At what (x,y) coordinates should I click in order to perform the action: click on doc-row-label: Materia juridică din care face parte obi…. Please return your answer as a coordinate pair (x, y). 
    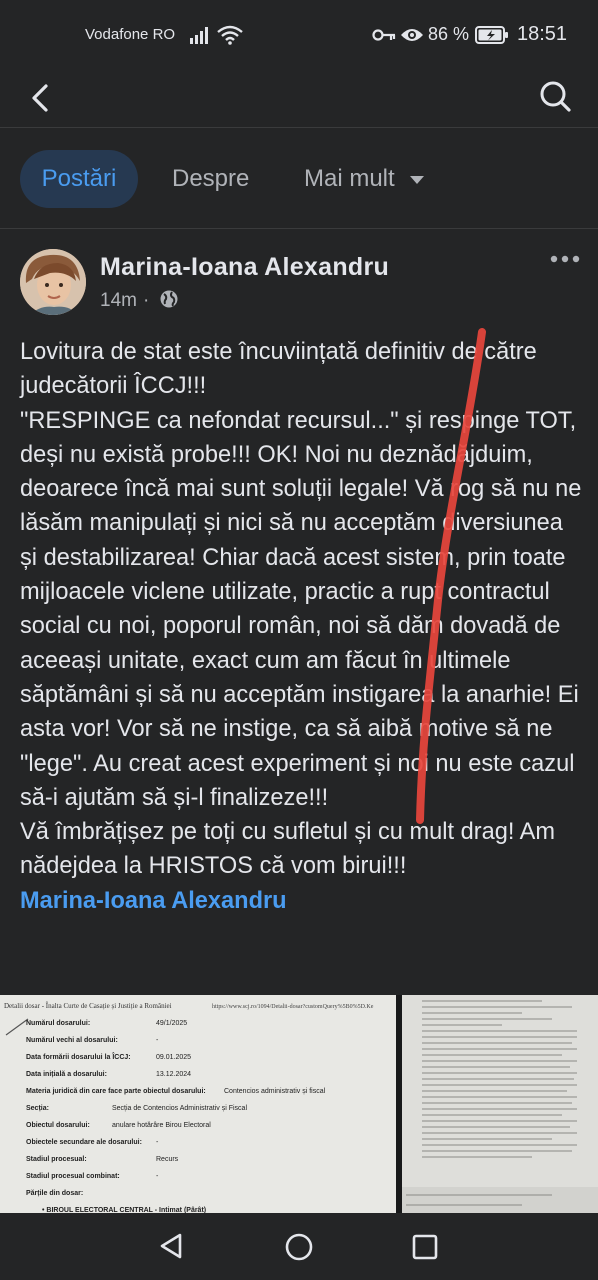
    Looking at the image, I should click on (116, 1091).